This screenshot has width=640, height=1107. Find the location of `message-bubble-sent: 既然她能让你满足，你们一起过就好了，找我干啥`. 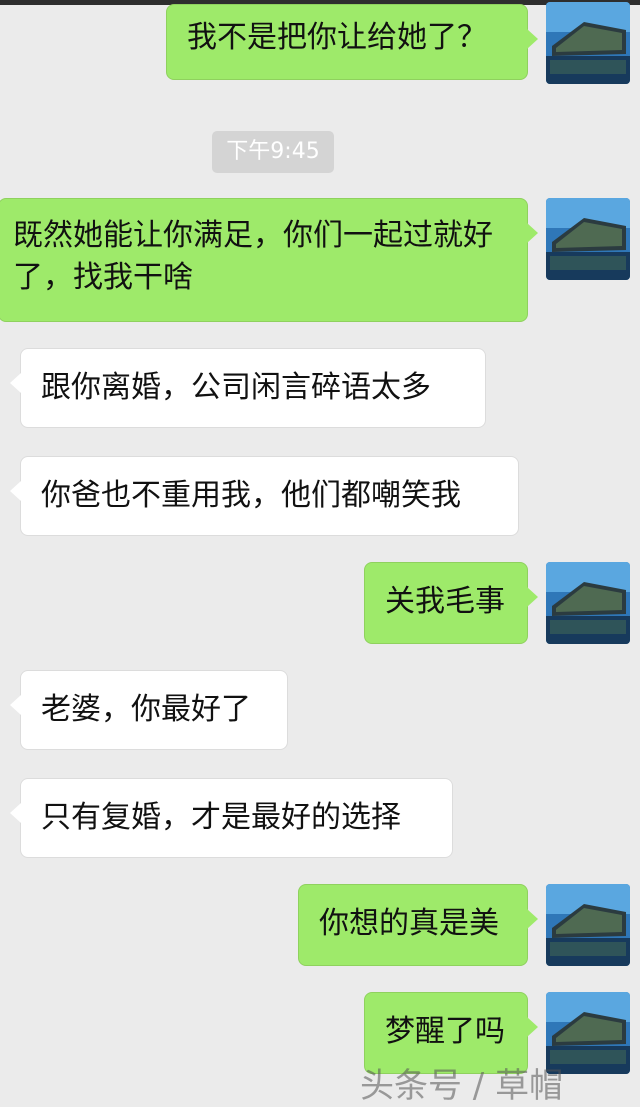

message-bubble-sent: 既然她能让你满足，你们一起过就好了，找我干啥 is located at coordinates (269, 260).